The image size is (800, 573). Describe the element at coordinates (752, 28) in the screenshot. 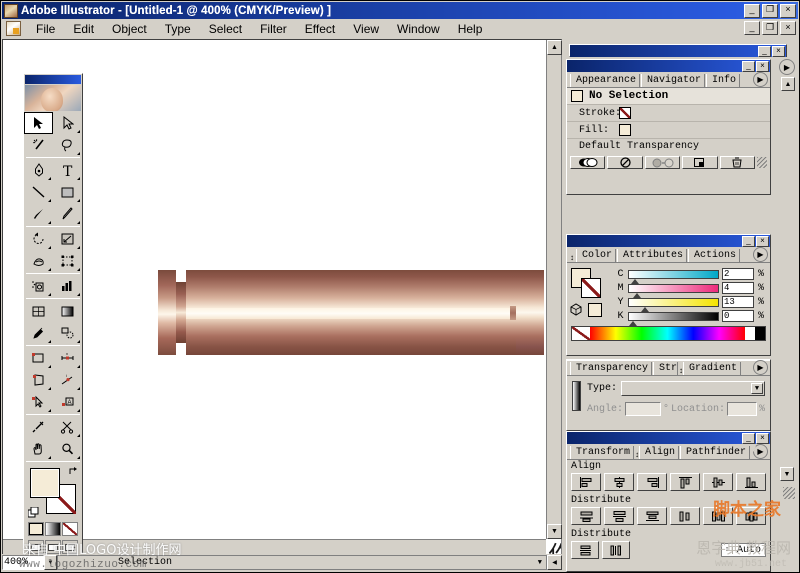

I see `doc-minimize-button: _` at that location.